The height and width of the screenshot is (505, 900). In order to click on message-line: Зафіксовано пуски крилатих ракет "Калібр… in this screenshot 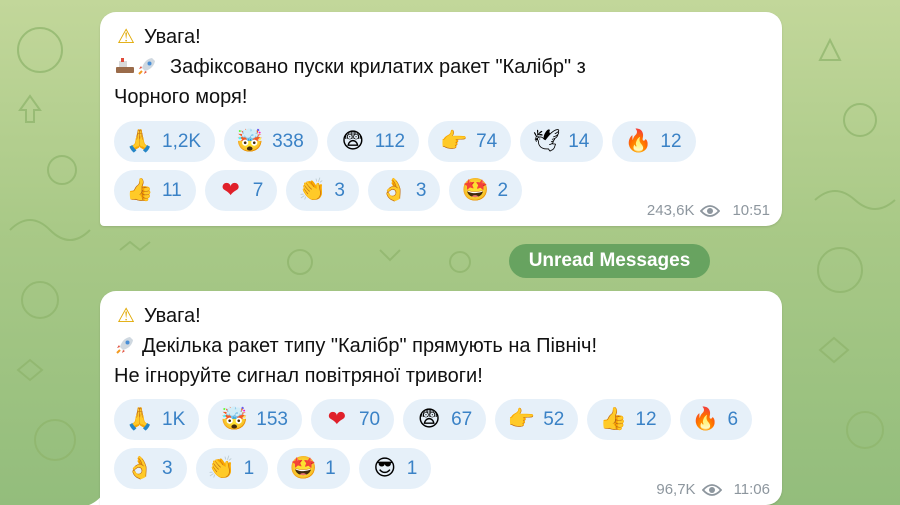, I will do `click(350, 67)`.